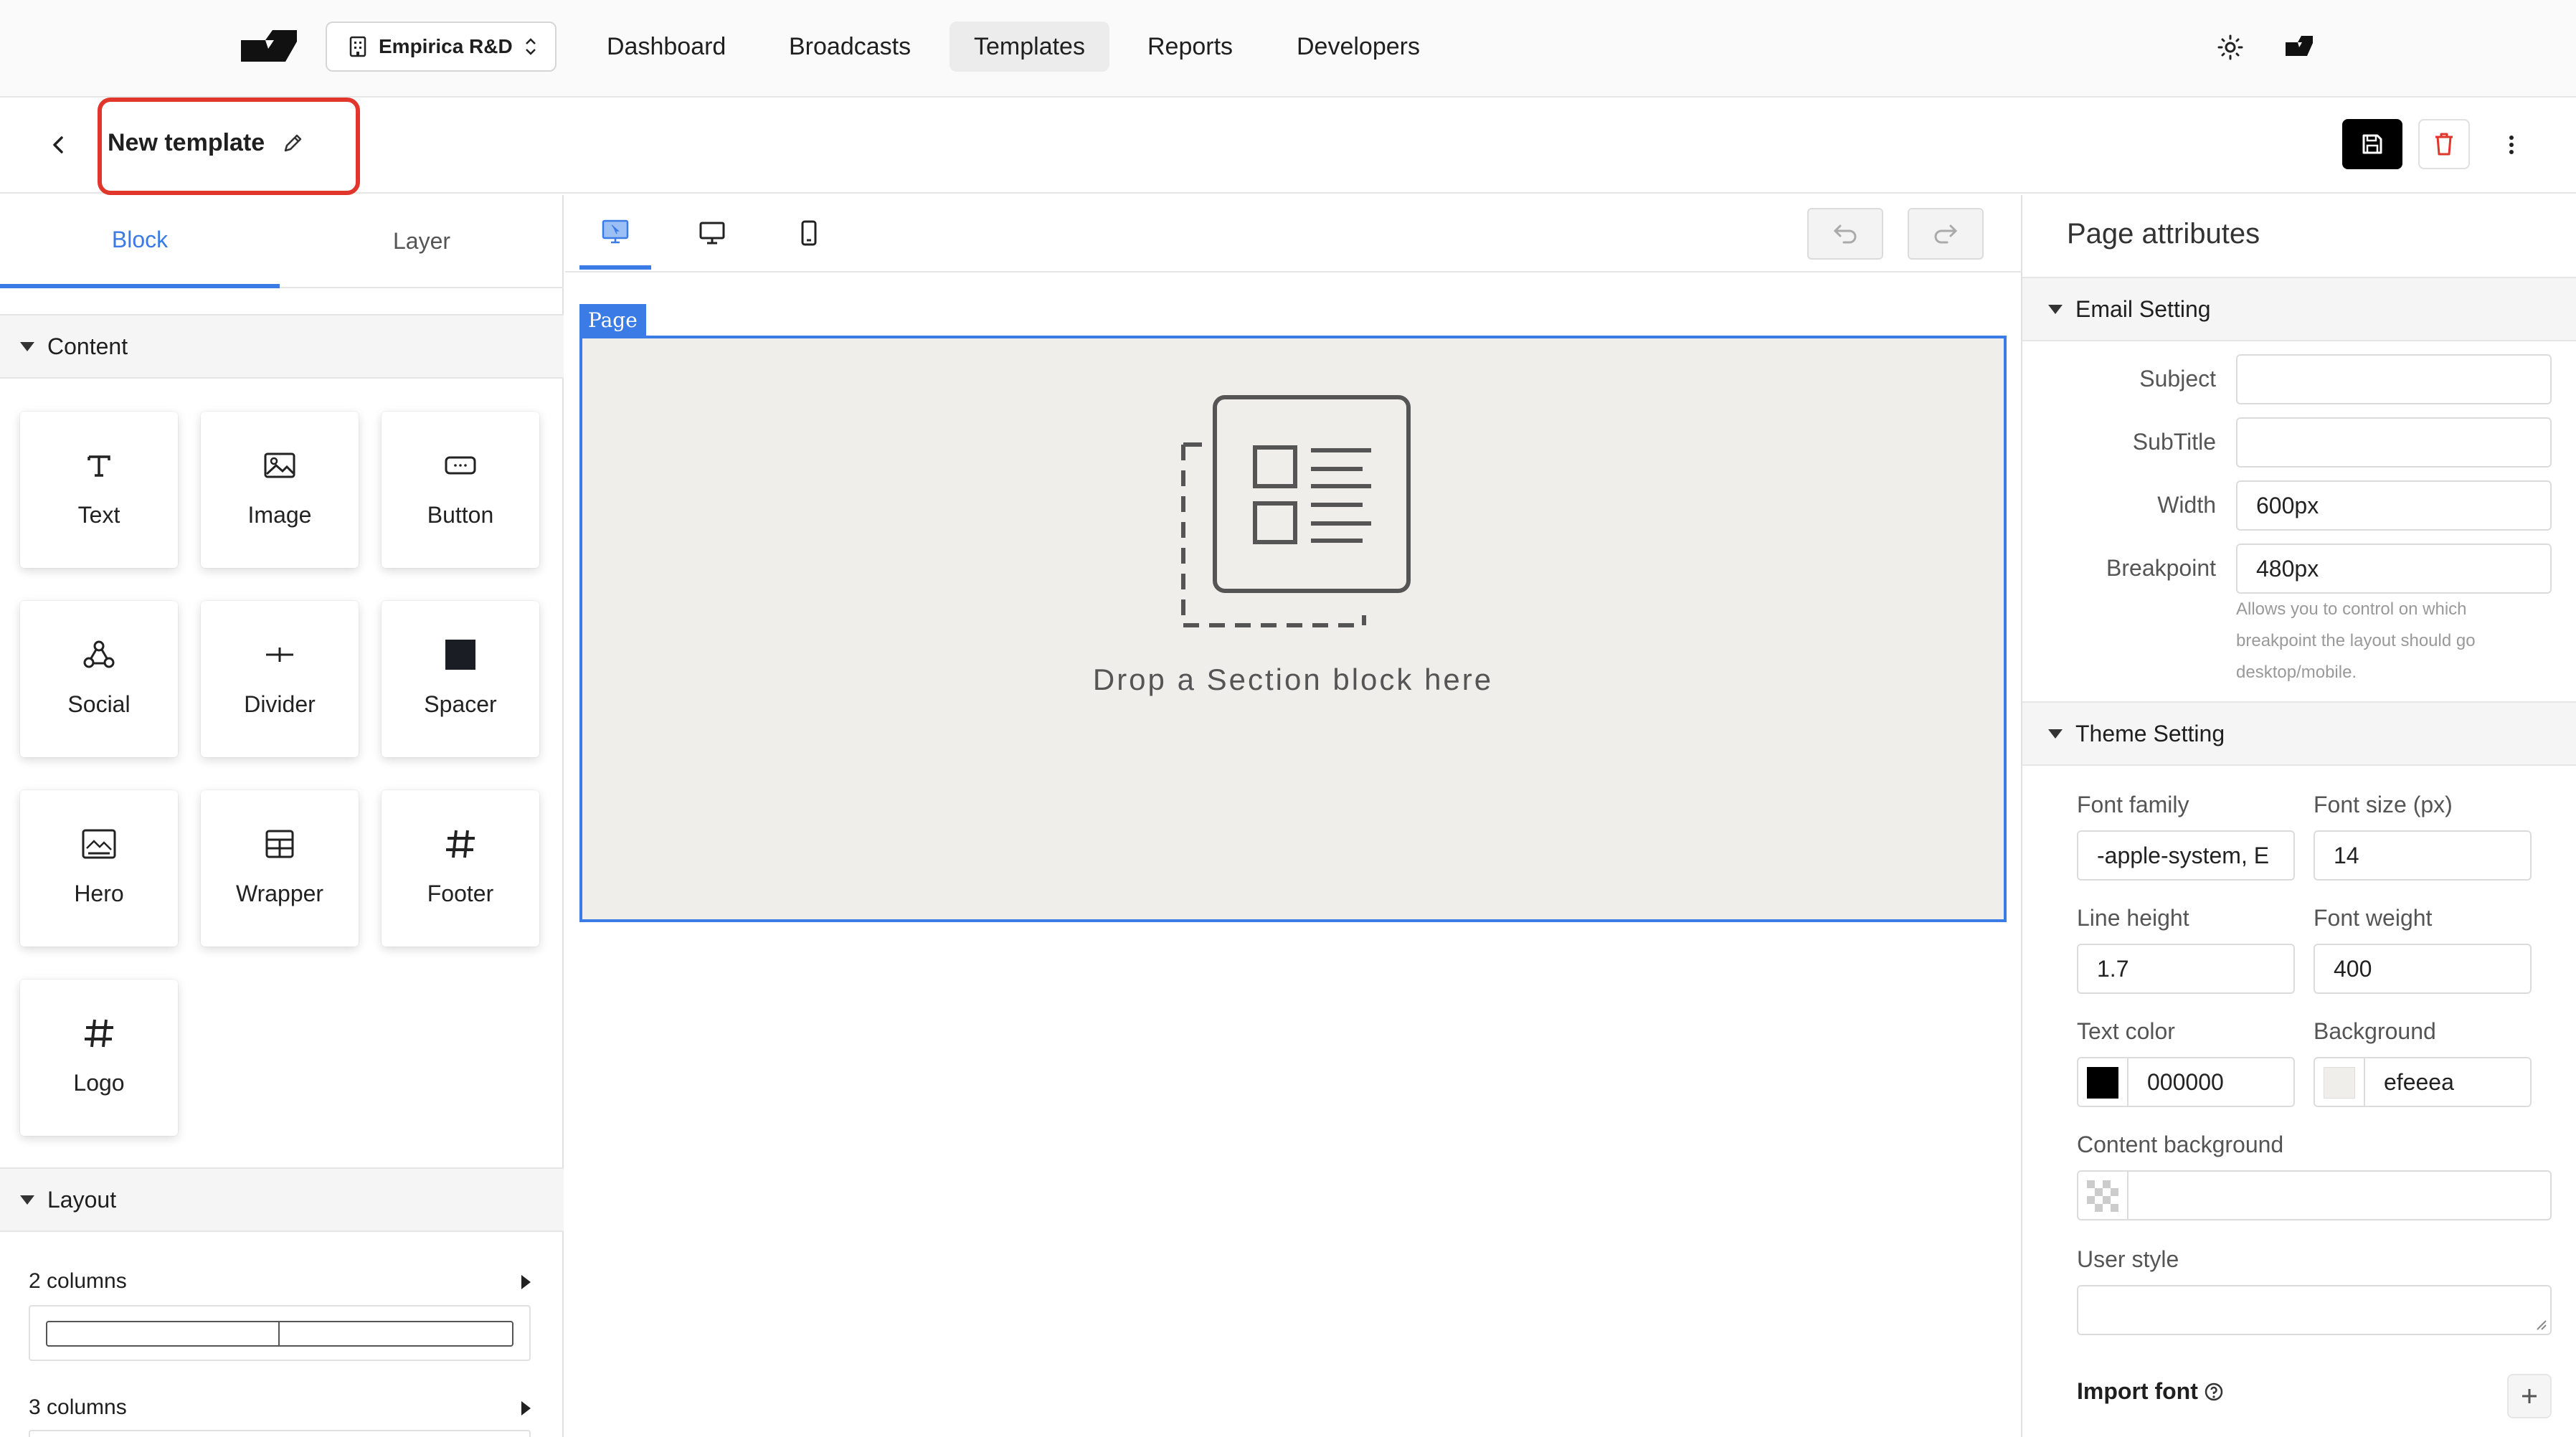 This screenshot has width=2576, height=1437. What do you see at coordinates (2540, 1324) in the screenshot?
I see `resize-handle-icon` at bounding box center [2540, 1324].